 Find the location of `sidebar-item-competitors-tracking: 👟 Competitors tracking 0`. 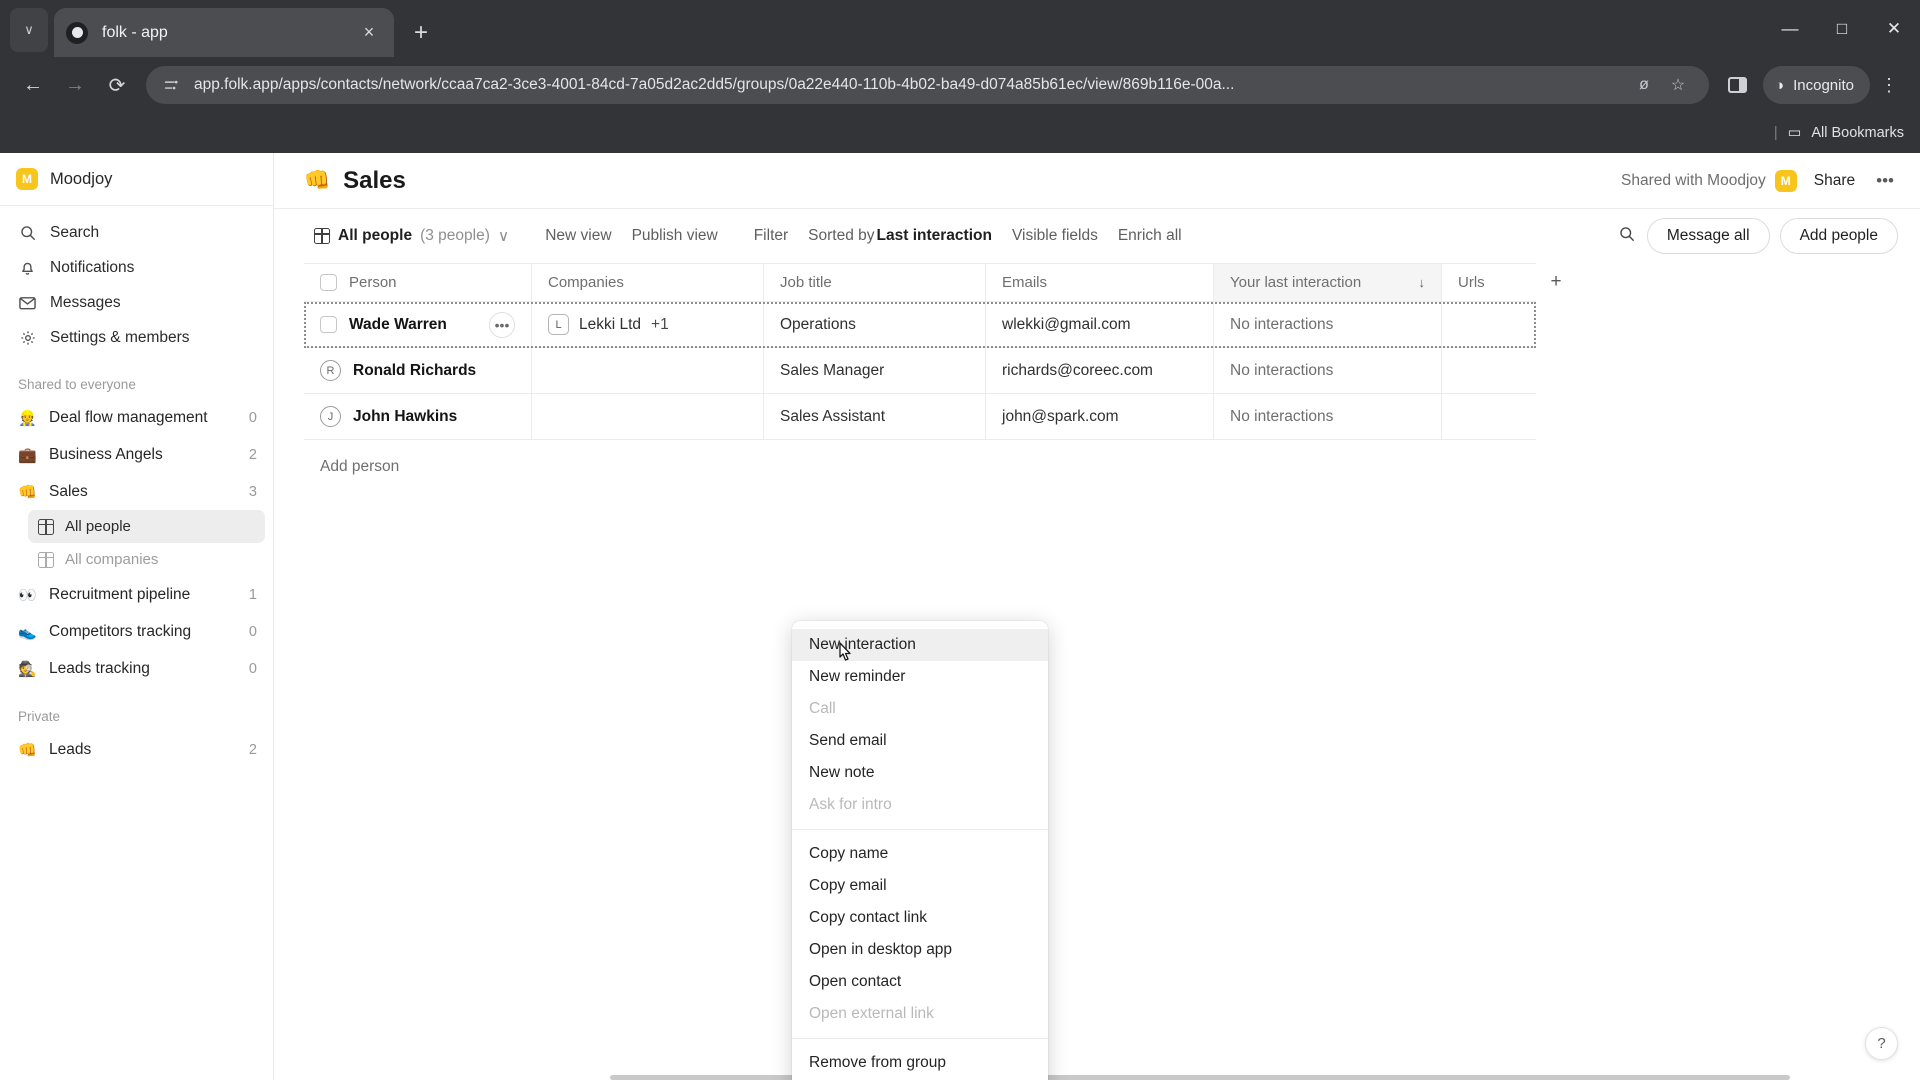

sidebar-item-competitors-tracking: 👟 Competitors tracking 0 is located at coordinates (136, 631).